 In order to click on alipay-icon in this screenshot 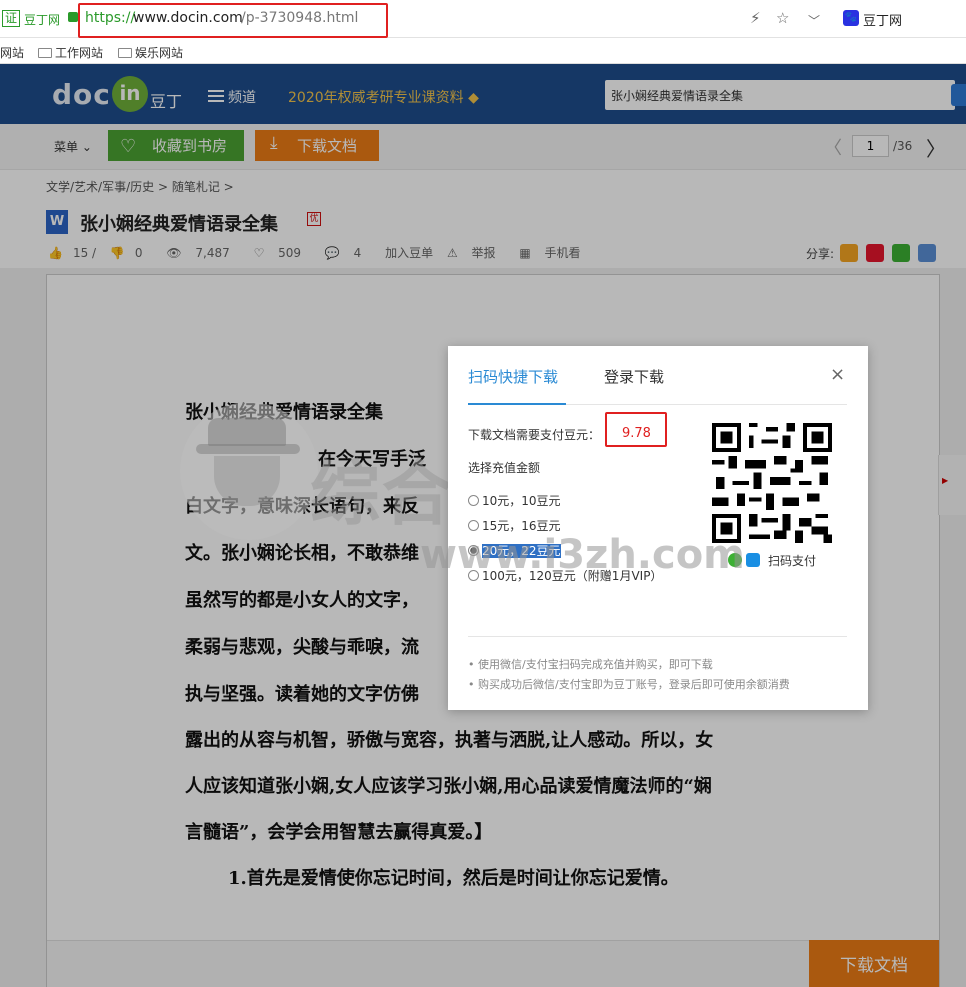, I will do `click(753, 560)`.